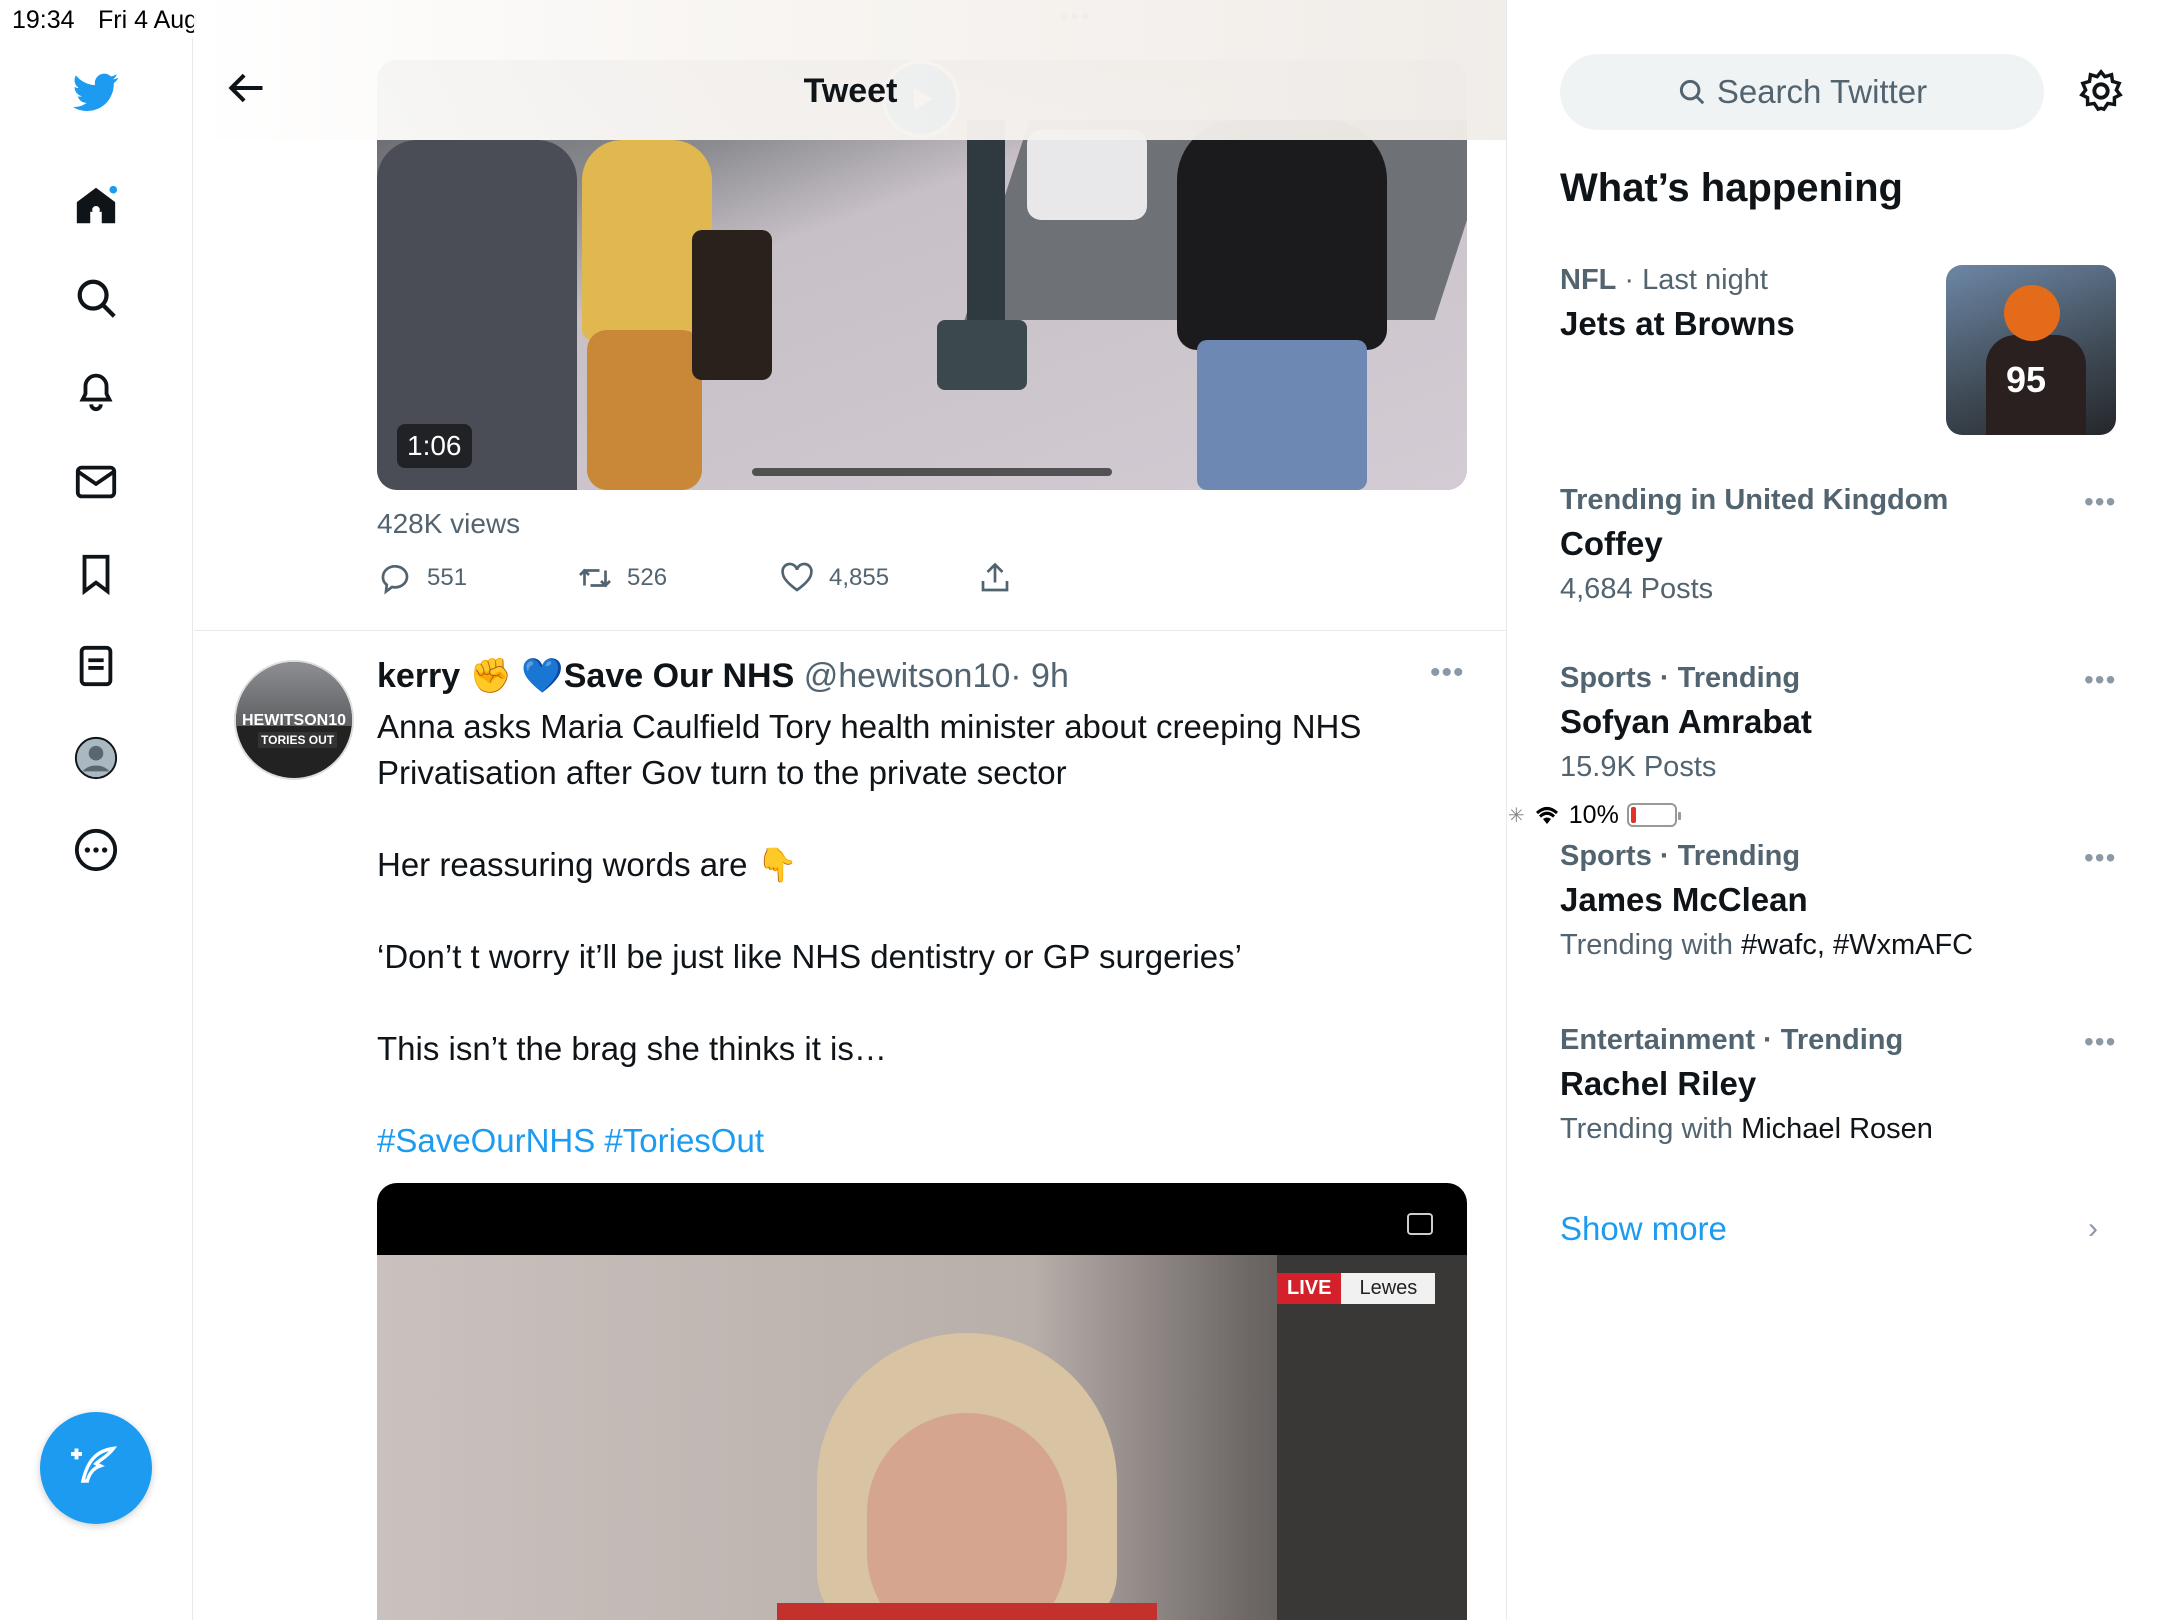  I want to click on live-label: LIVE, so click(1309, 1288).